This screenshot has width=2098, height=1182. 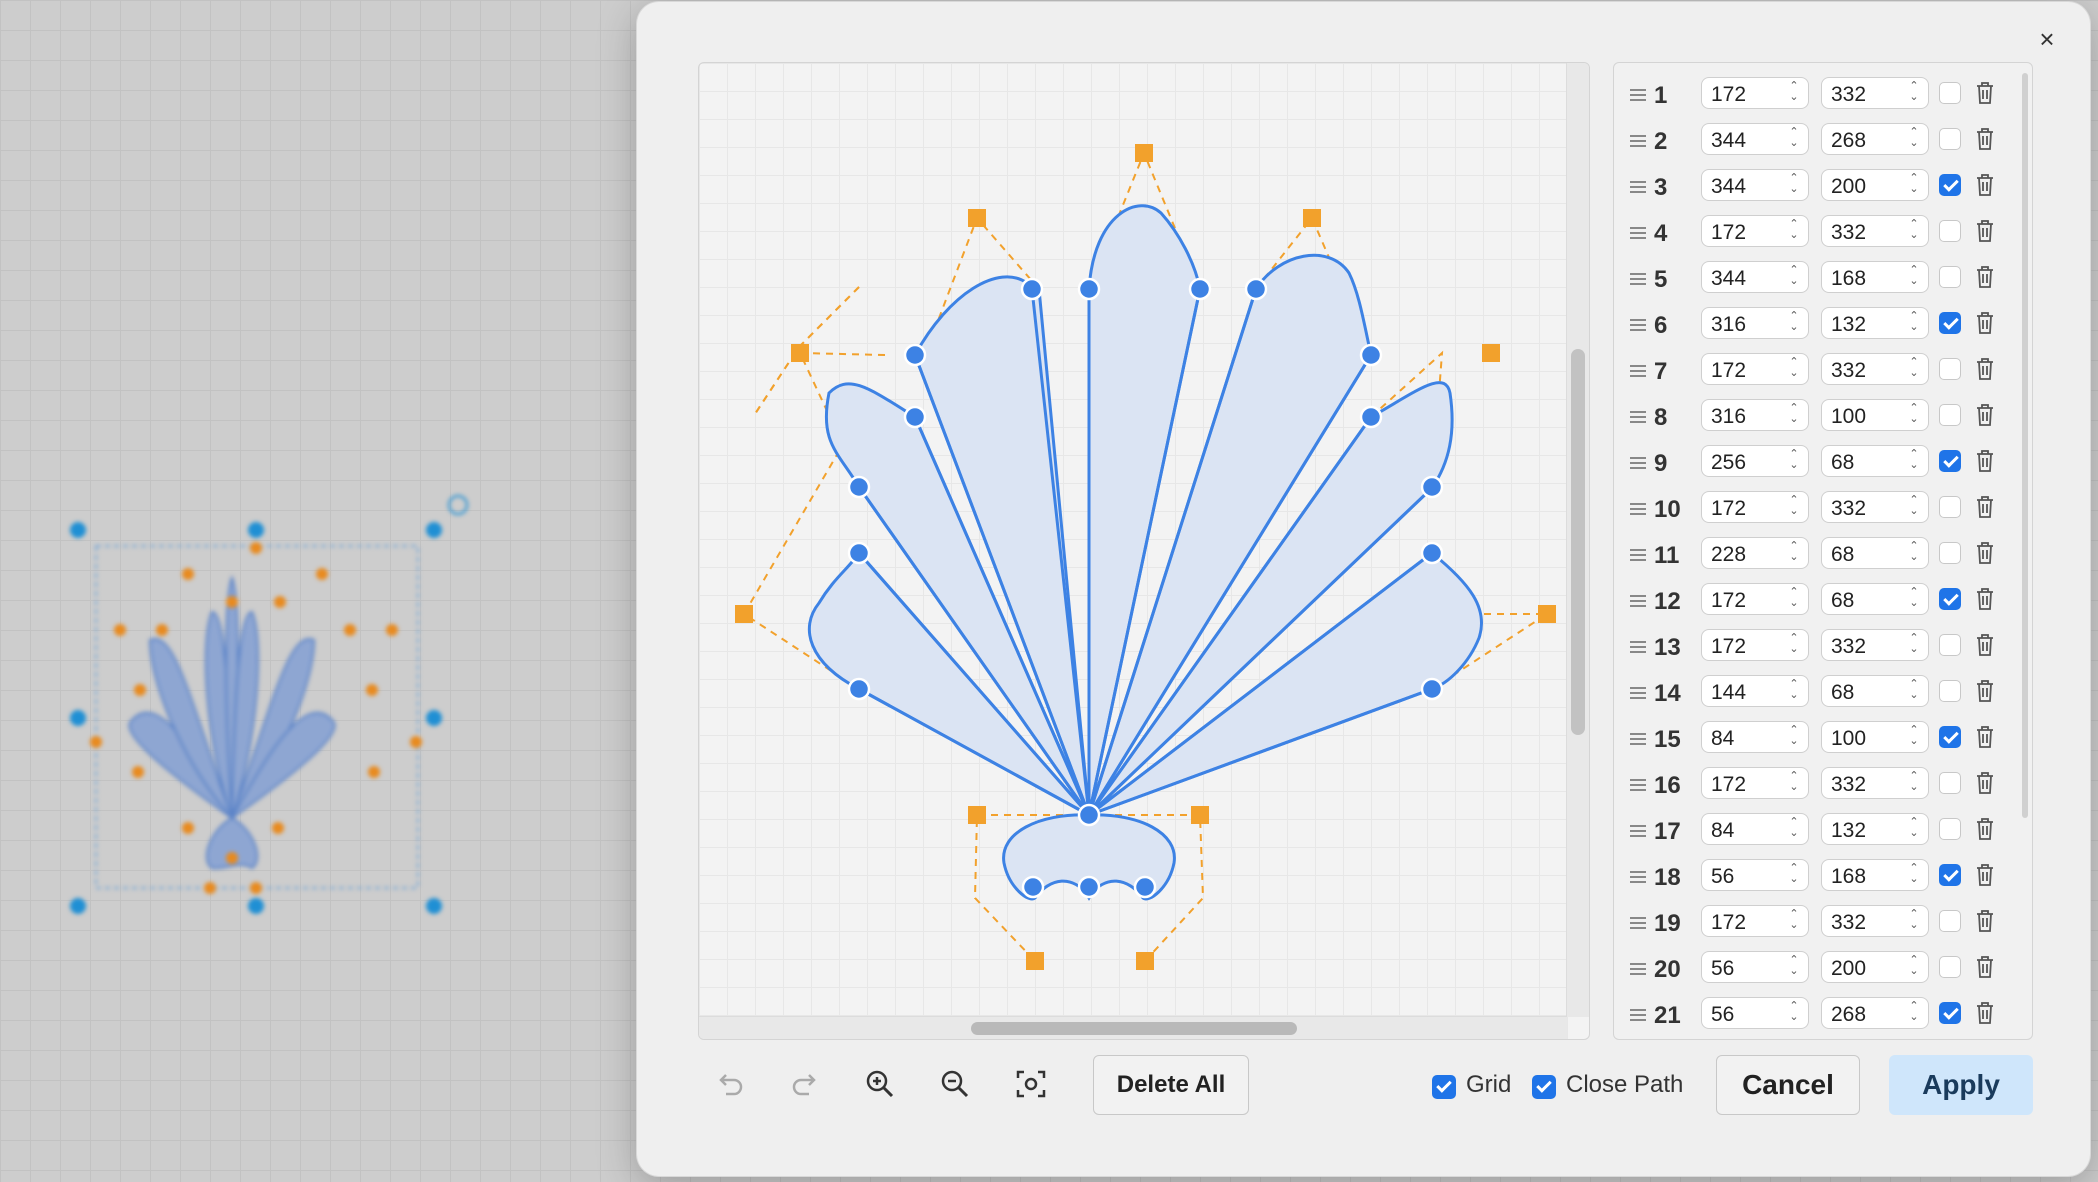 What do you see at coordinates (1471, 1086) in the screenshot?
I see `grid-option: Grid` at bounding box center [1471, 1086].